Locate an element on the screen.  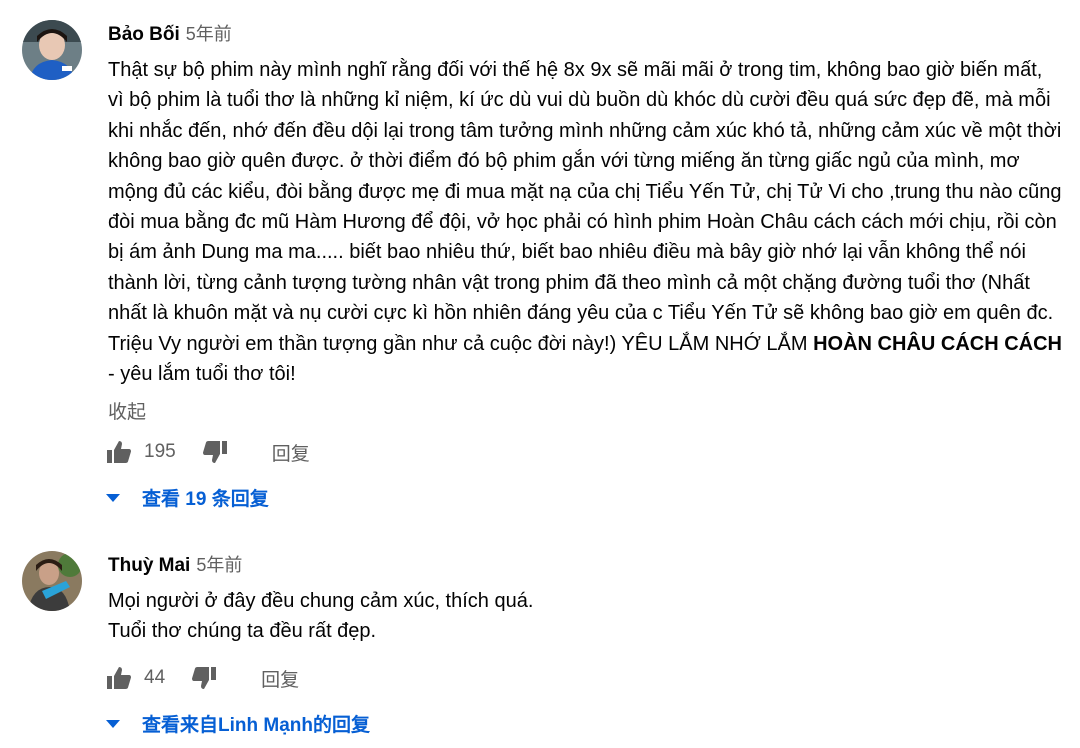
comment-actions: 195 回复 is located at coordinates (208, 452).